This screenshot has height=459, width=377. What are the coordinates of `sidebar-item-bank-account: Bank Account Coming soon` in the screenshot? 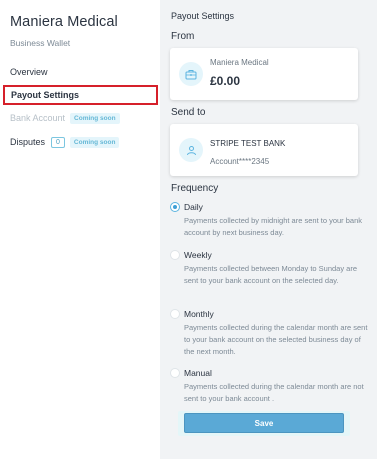 It's located at (80, 118).